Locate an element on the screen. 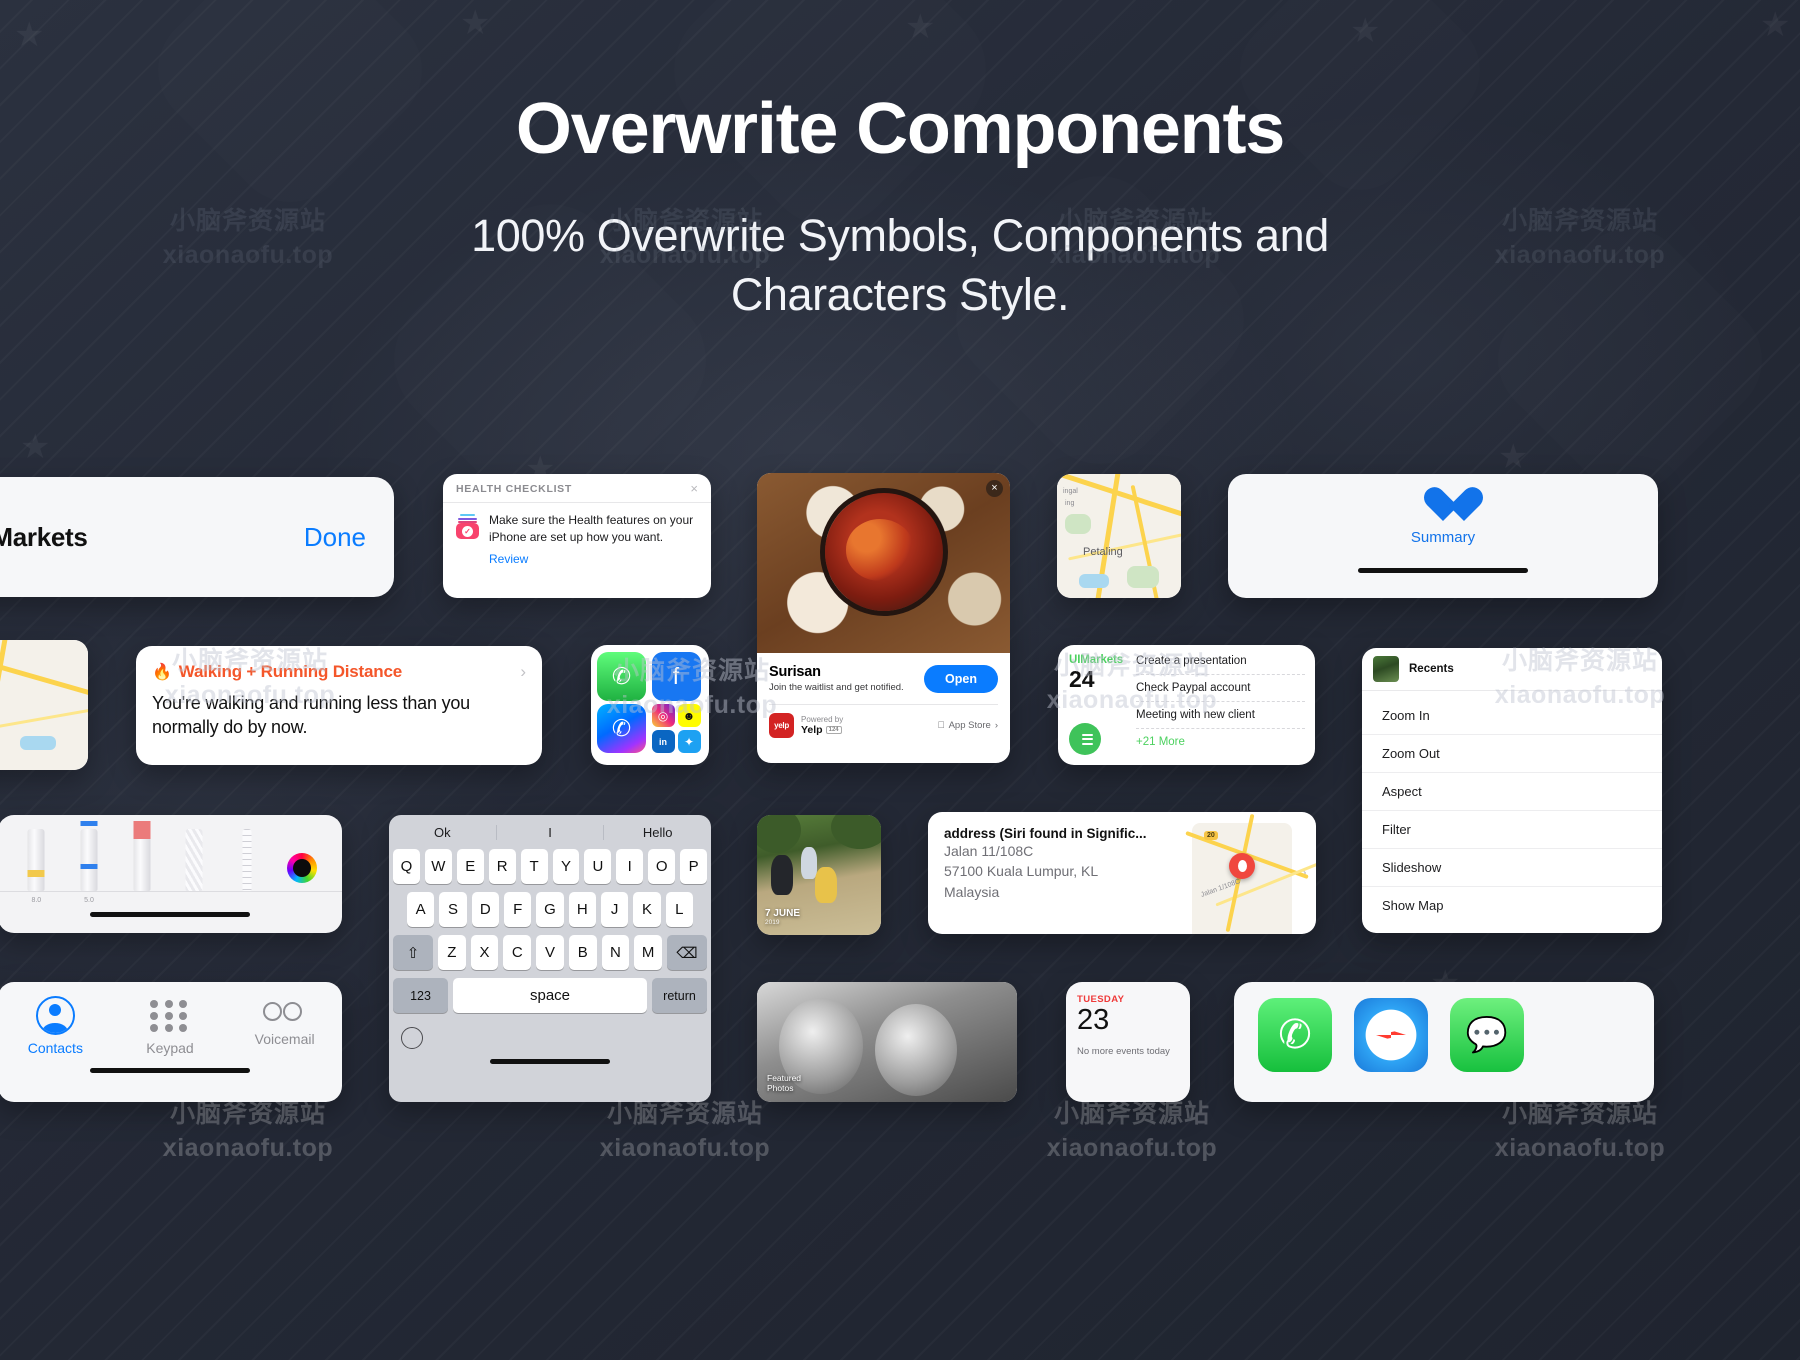 This screenshot has height=1360, width=1800. key-r: R is located at coordinates (502, 866).